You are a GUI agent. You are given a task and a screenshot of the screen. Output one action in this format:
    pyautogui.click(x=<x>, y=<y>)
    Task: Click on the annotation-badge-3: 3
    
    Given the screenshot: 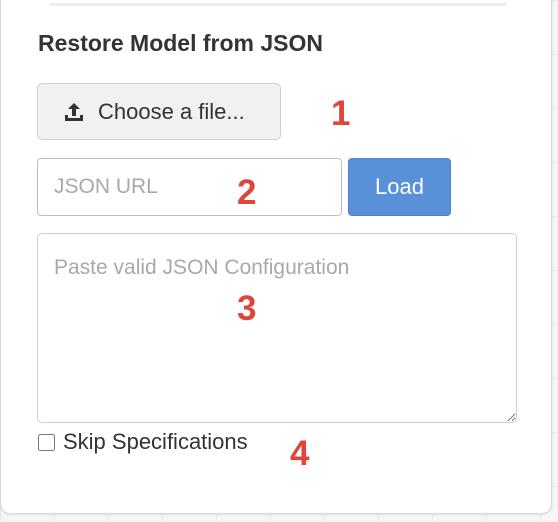 What is the action you would take?
    pyautogui.click(x=247, y=308)
    